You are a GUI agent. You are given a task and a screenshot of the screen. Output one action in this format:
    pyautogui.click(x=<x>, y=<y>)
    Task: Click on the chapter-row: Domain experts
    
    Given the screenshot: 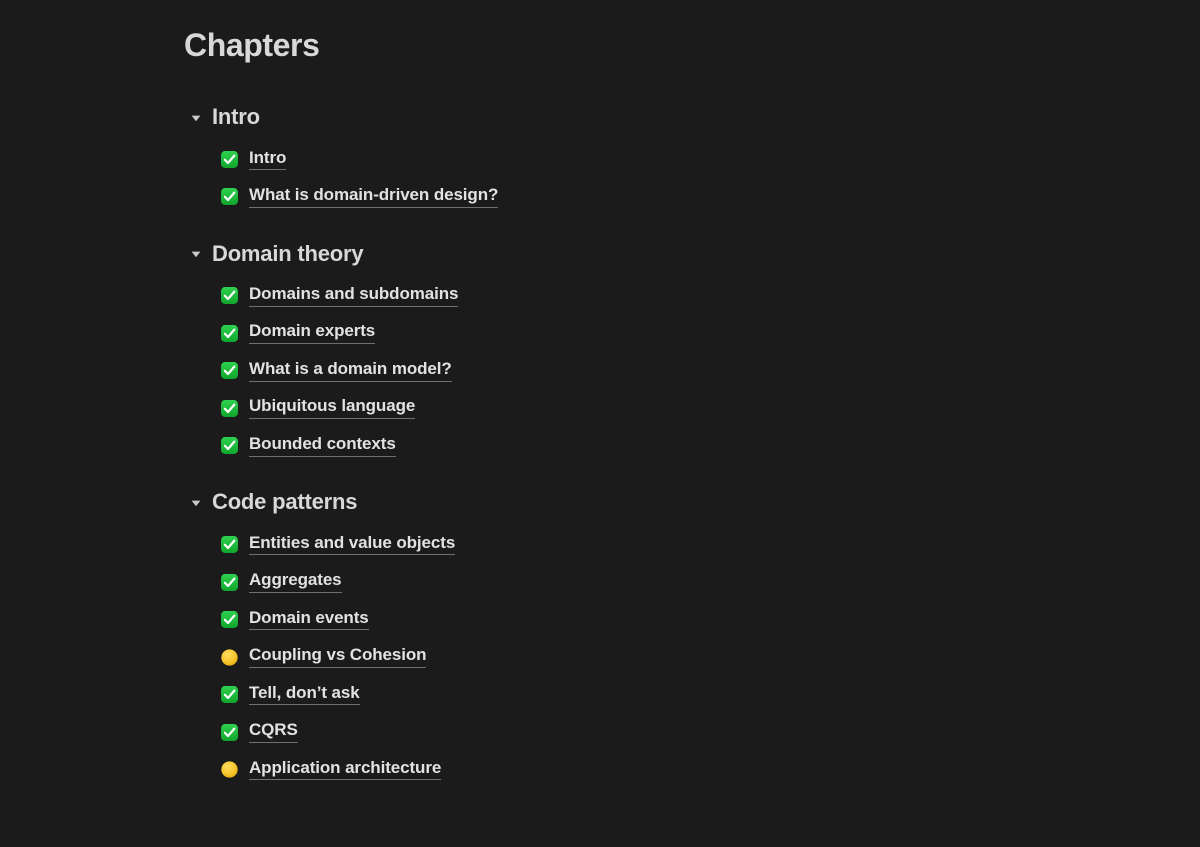 What is the action you would take?
    pyautogui.click(x=692, y=333)
    